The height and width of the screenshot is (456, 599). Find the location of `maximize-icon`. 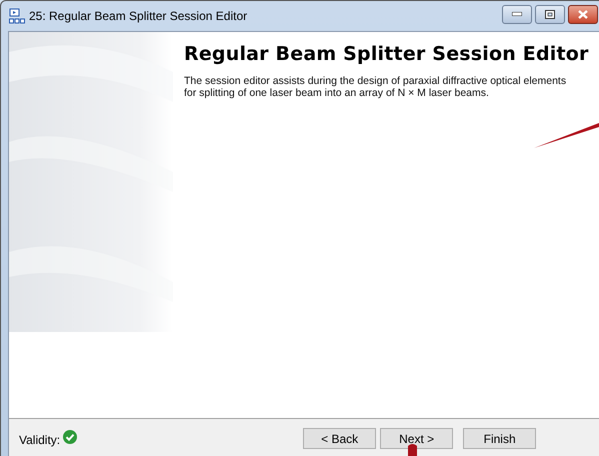

maximize-icon is located at coordinates (550, 14).